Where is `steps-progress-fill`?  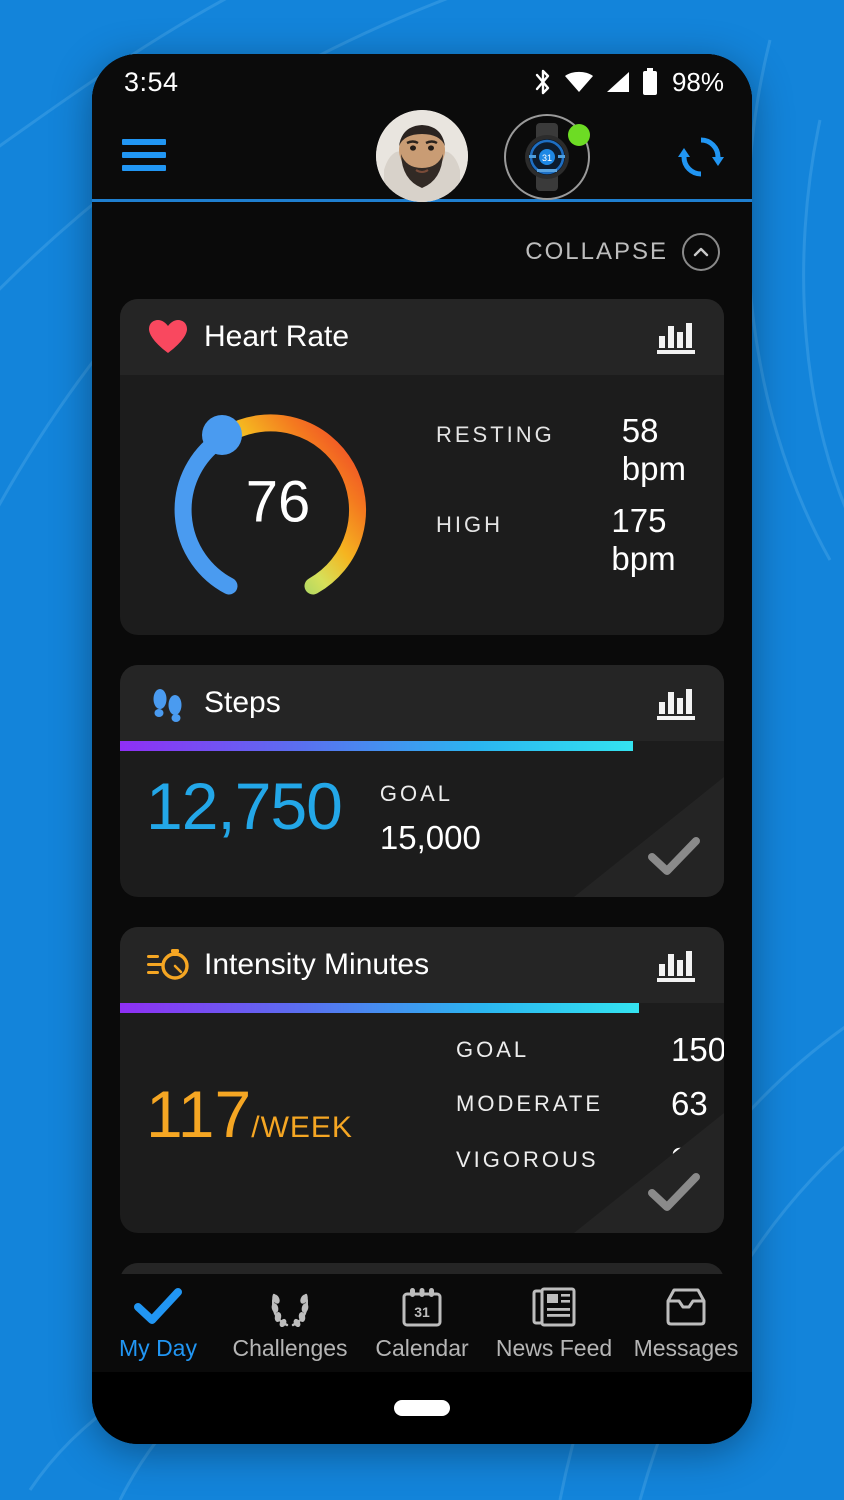 steps-progress-fill is located at coordinates (377, 746).